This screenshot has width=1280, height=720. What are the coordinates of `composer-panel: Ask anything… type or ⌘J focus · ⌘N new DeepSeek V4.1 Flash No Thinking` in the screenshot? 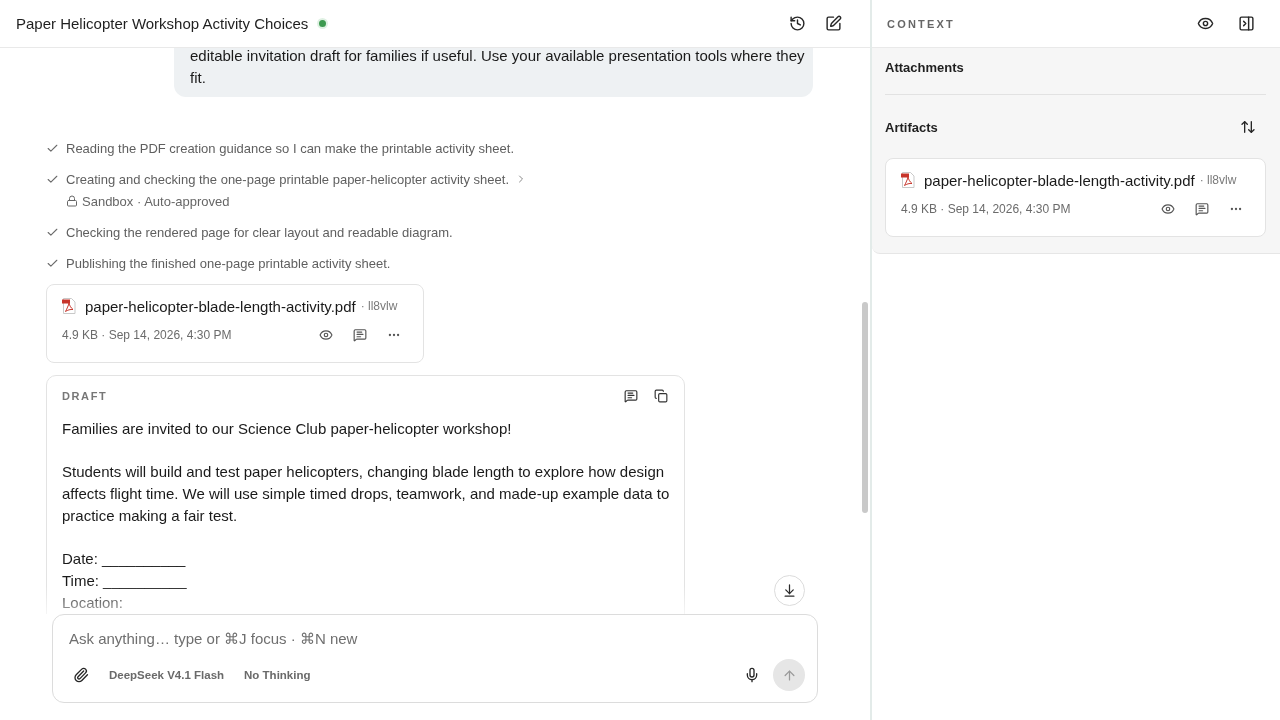 It's located at (435, 658).